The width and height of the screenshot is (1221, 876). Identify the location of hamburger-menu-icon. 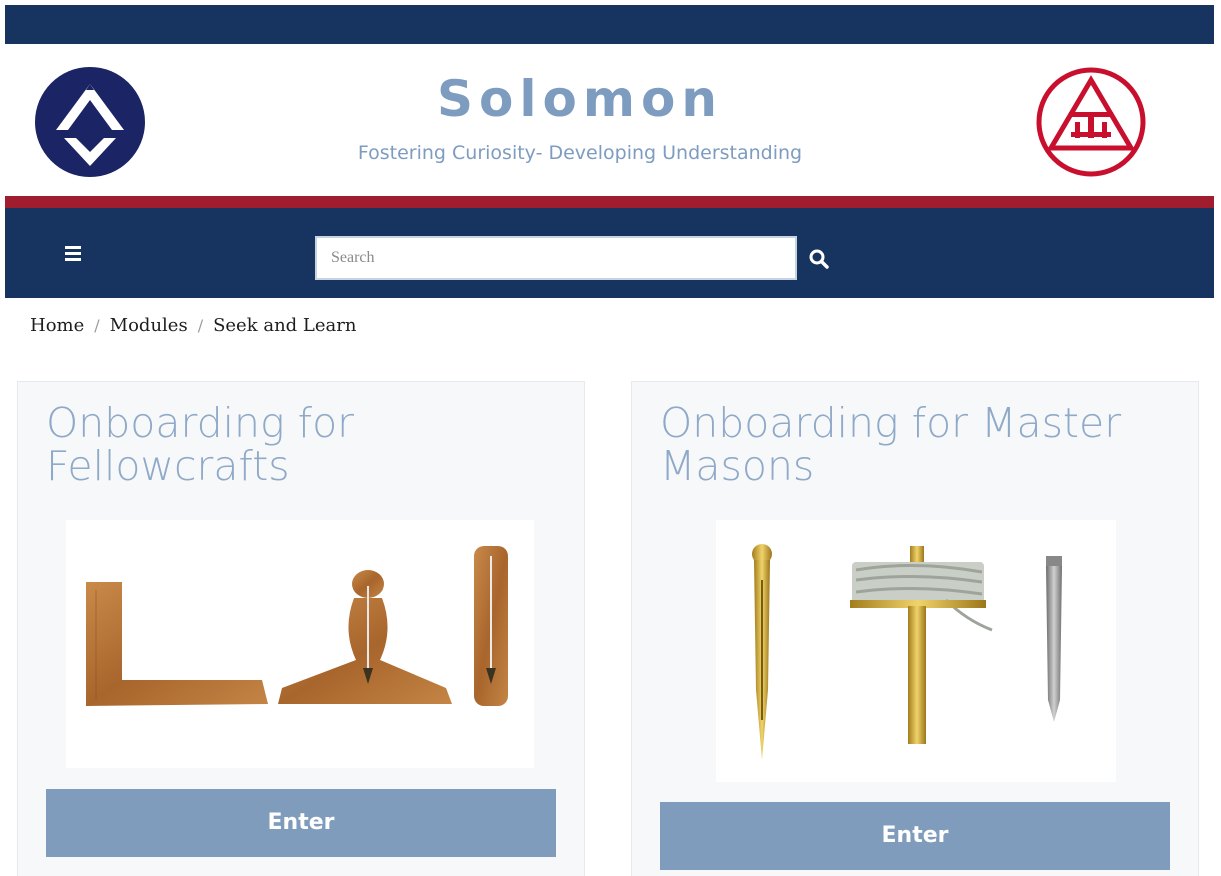
(75, 253).